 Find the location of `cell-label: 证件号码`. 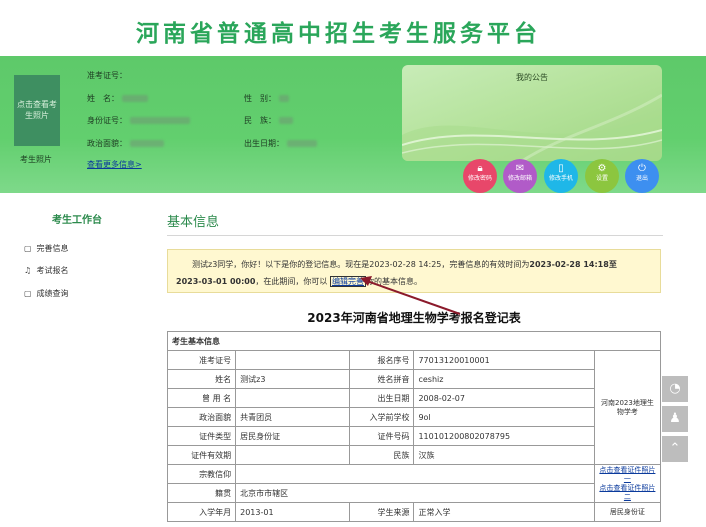

cell-label: 证件号码 is located at coordinates (382, 436).